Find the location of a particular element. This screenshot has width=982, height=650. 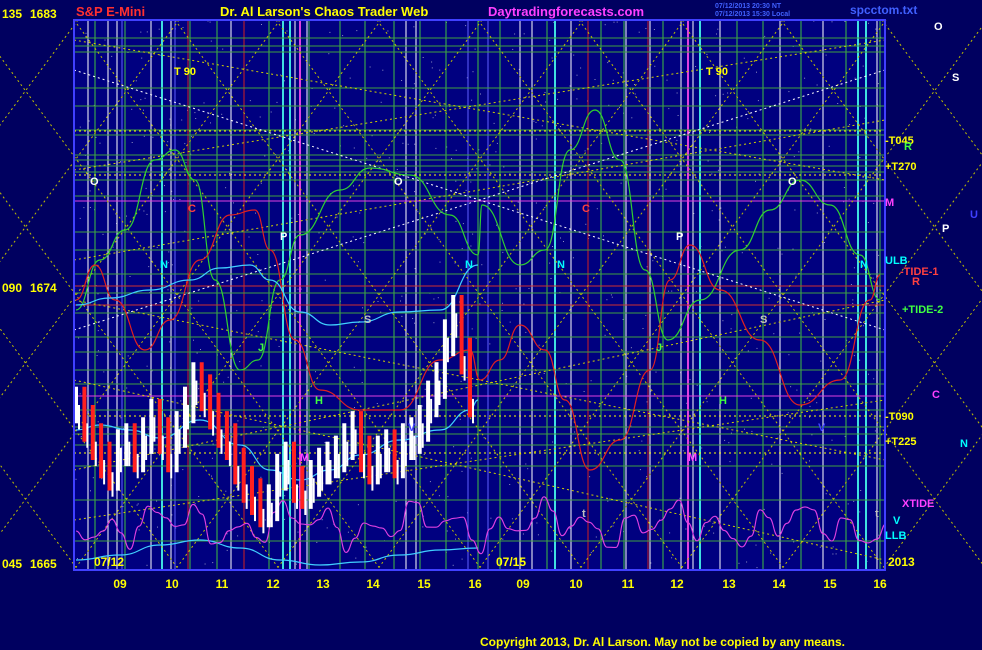

marker-label: O is located at coordinates (792, 182).